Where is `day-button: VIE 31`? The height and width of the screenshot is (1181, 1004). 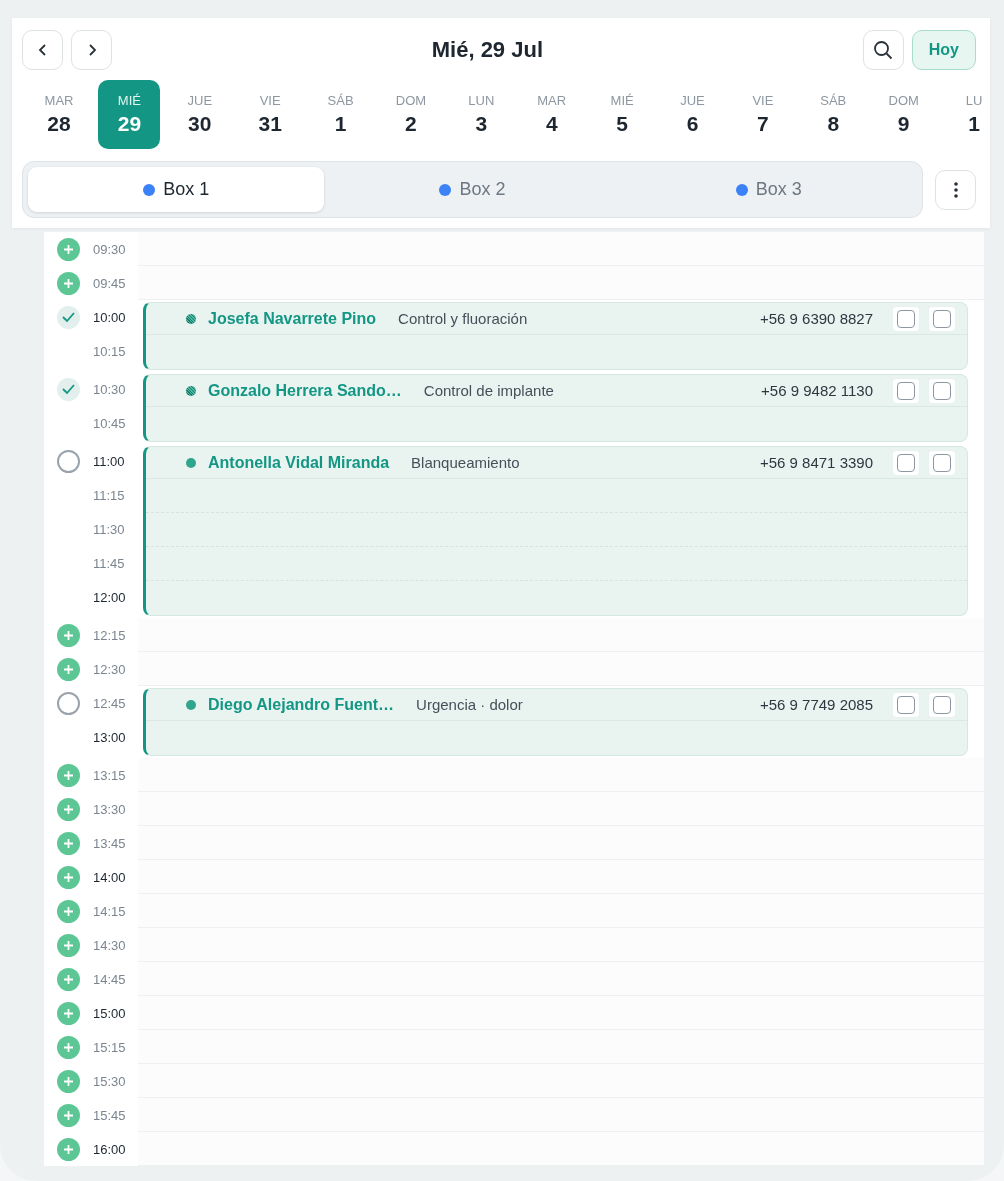 day-button: VIE 31 is located at coordinates (270, 114).